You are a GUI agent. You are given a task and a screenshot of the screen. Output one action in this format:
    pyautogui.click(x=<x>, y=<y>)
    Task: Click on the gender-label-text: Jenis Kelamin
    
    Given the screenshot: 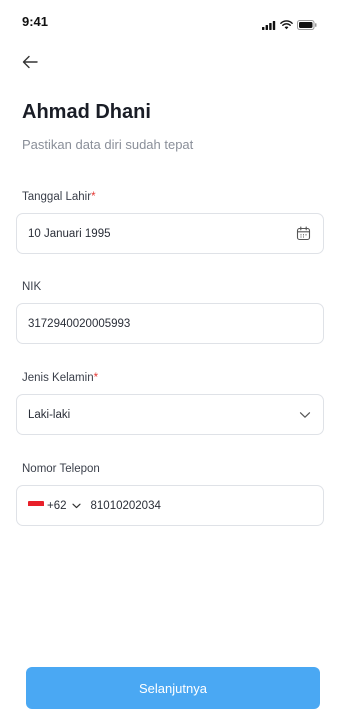 What is the action you would take?
    pyautogui.click(x=58, y=378)
    